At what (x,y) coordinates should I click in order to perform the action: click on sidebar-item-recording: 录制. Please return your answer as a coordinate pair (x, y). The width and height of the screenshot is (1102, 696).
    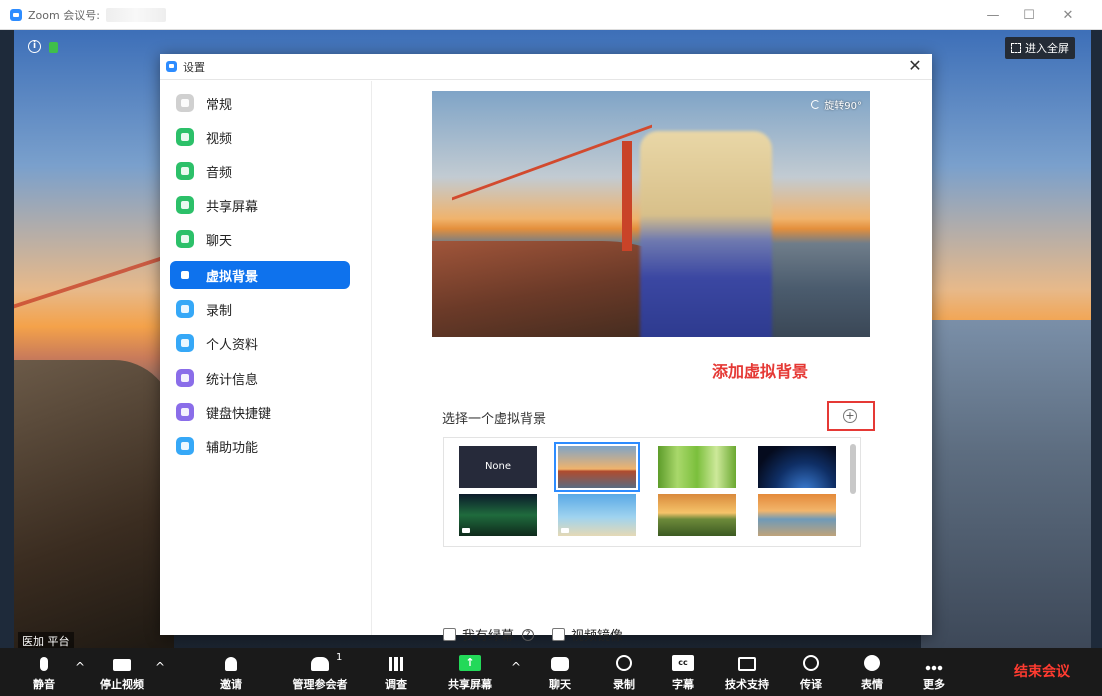
    Looking at the image, I should click on (260, 309).